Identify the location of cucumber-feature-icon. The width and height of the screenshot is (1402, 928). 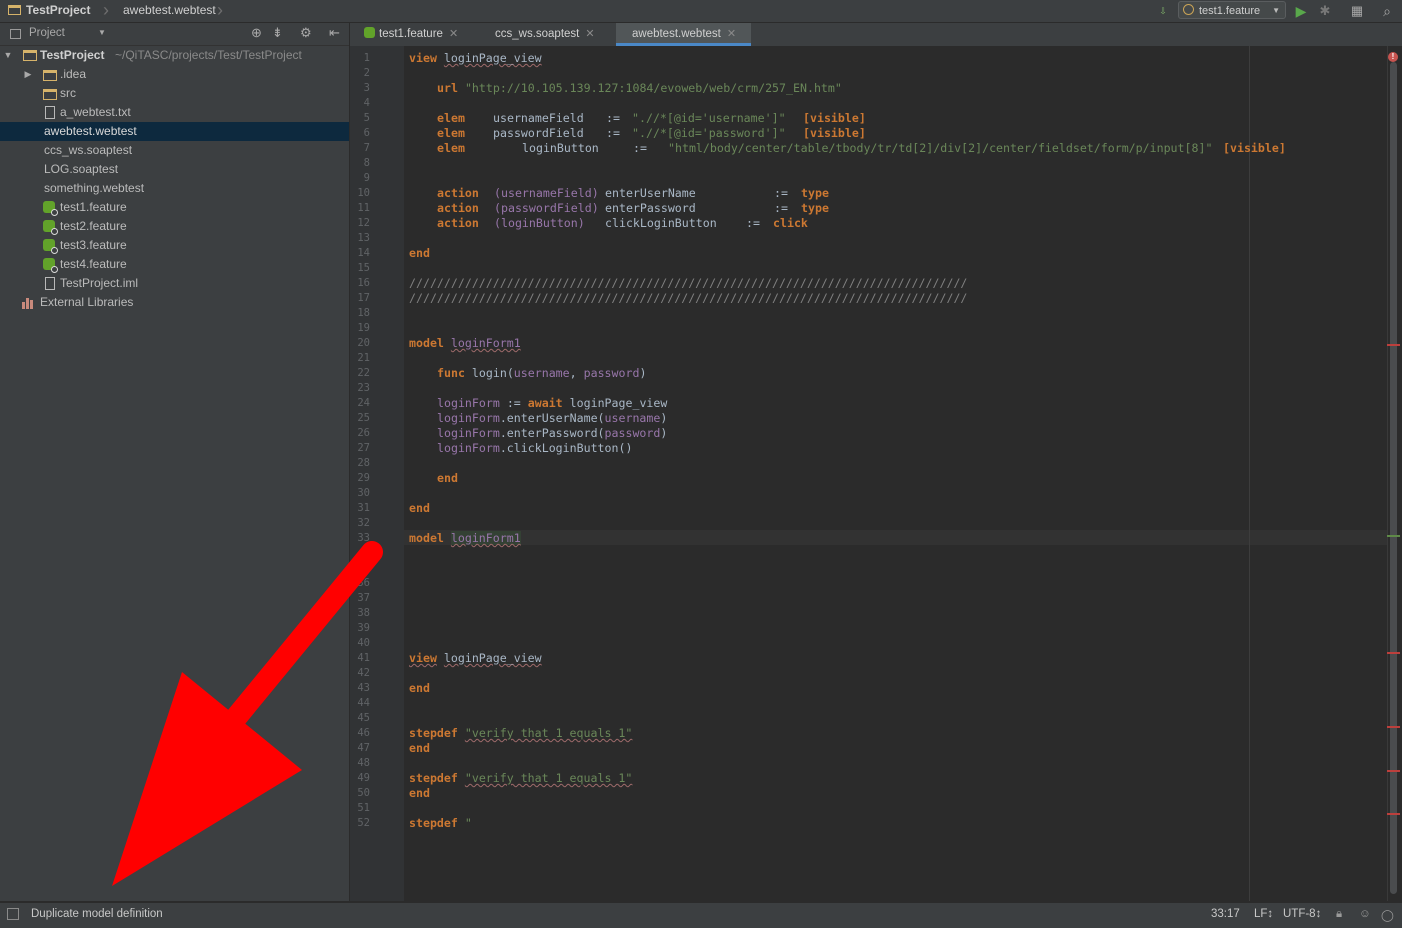
(369, 32).